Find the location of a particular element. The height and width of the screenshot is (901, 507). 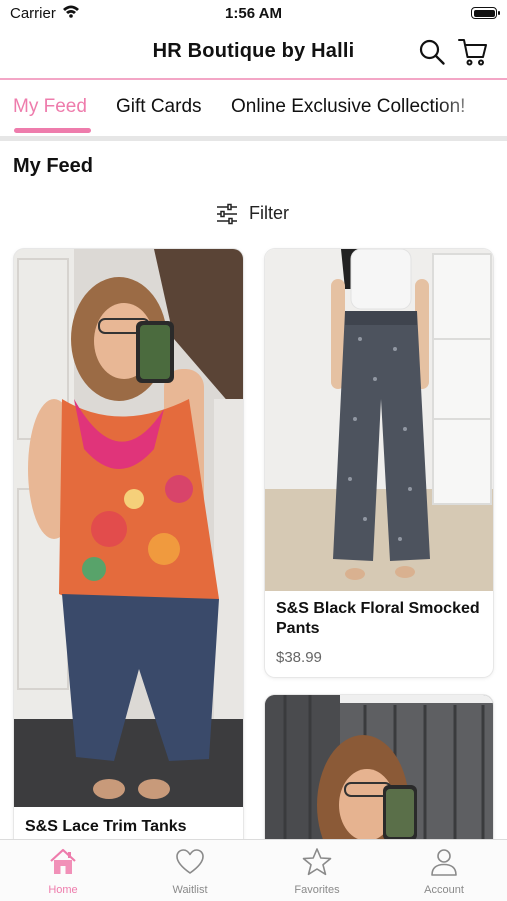

tabs-fade is located at coordinates (472, 108).